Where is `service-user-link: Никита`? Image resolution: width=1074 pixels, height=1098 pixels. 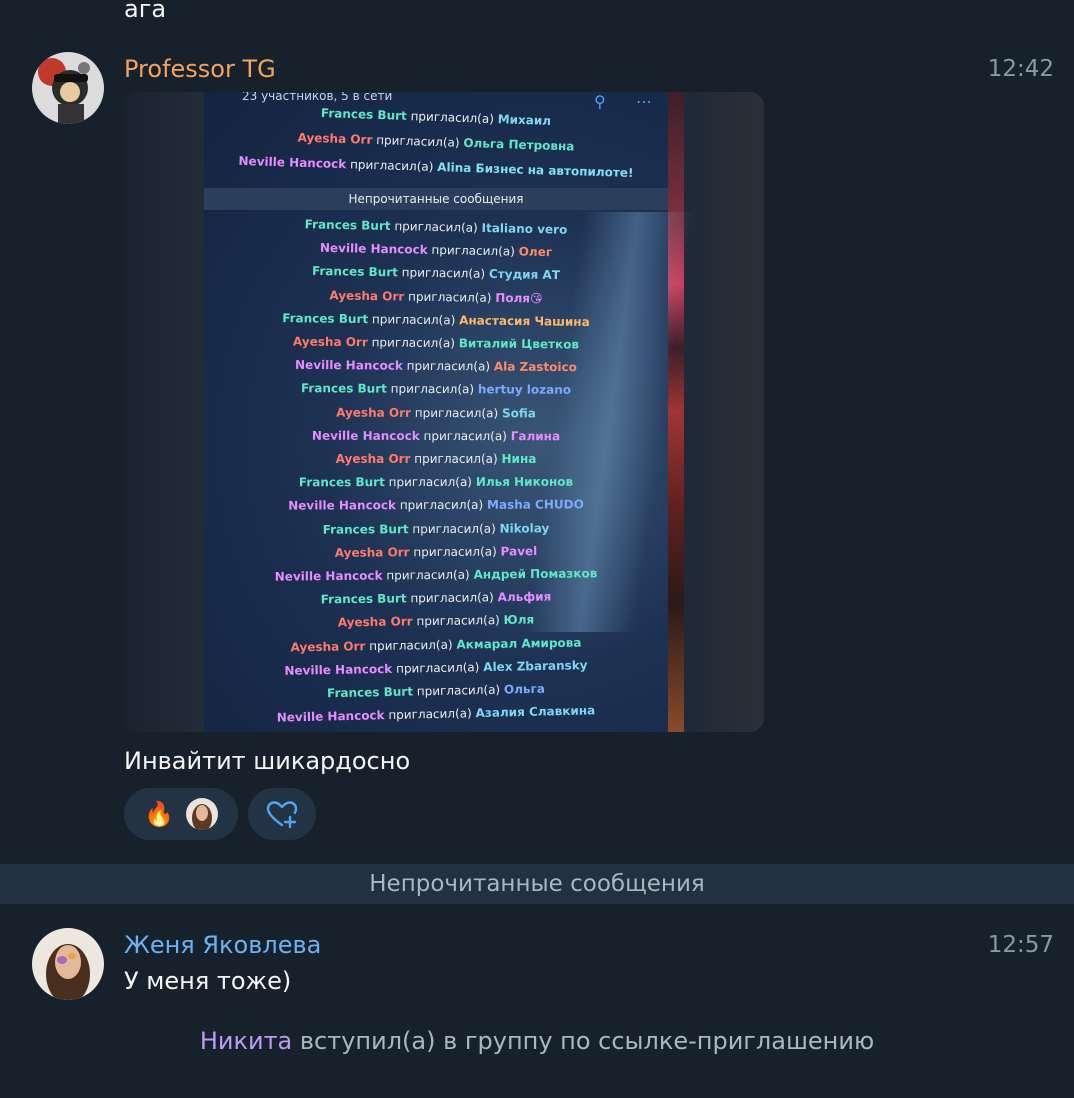
service-user-link: Никита is located at coordinates (246, 1041).